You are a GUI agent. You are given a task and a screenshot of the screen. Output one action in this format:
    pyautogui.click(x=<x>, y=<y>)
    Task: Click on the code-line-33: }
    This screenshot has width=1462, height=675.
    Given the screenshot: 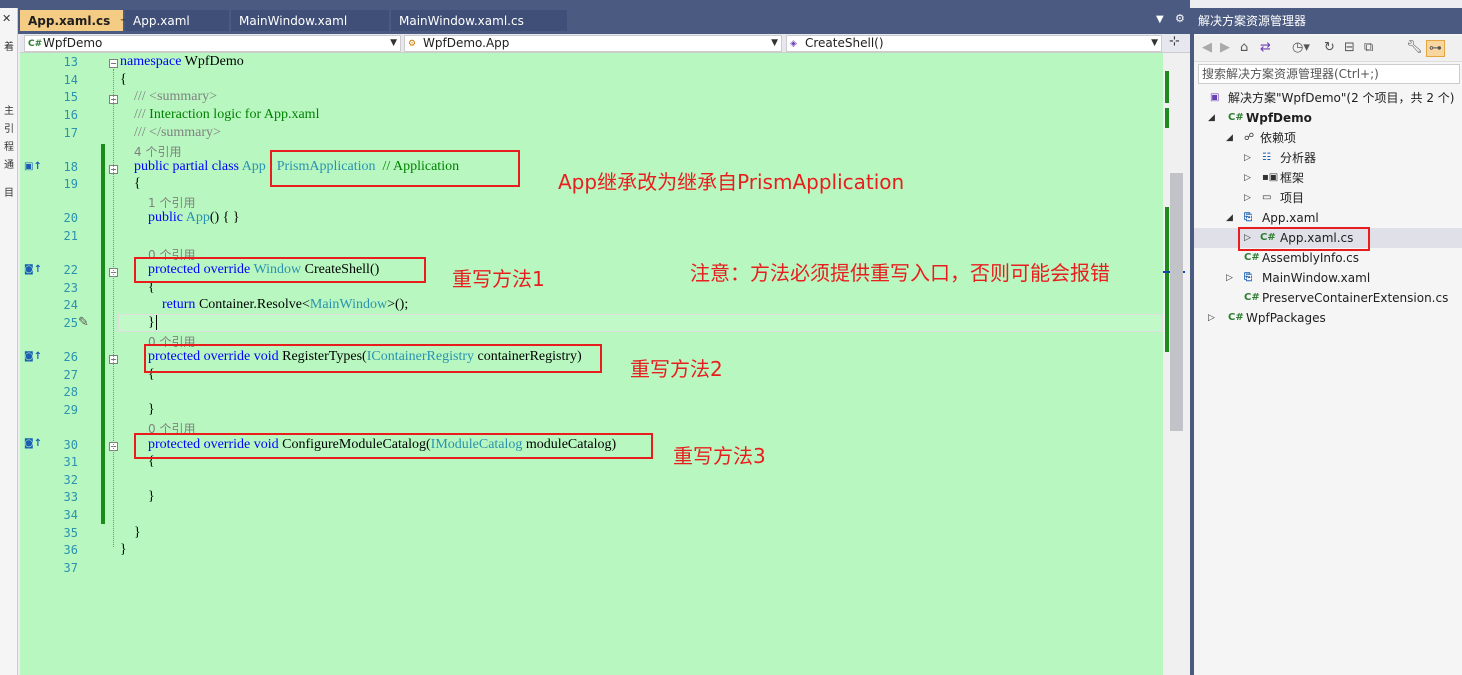 What is the action you would take?
    pyautogui.click(x=151, y=497)
    